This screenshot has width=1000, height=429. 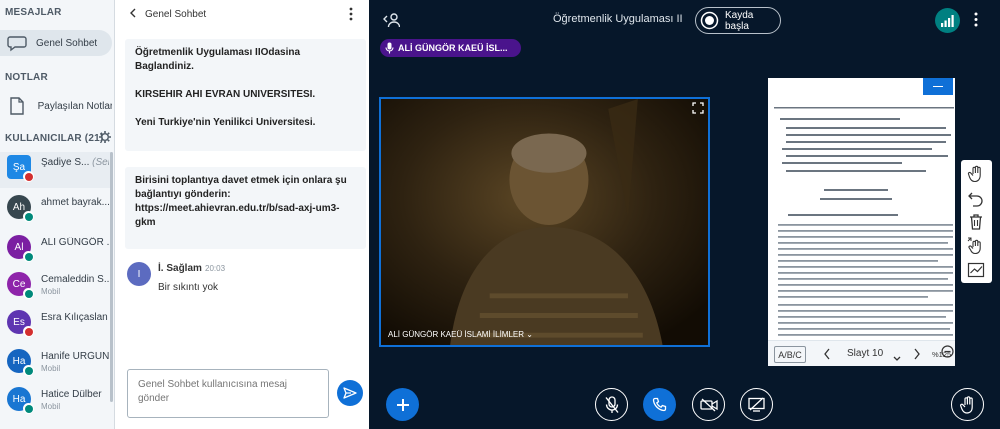 I want to click on user-name: Esra Kılıçaslan, so click(x=75, y=317).